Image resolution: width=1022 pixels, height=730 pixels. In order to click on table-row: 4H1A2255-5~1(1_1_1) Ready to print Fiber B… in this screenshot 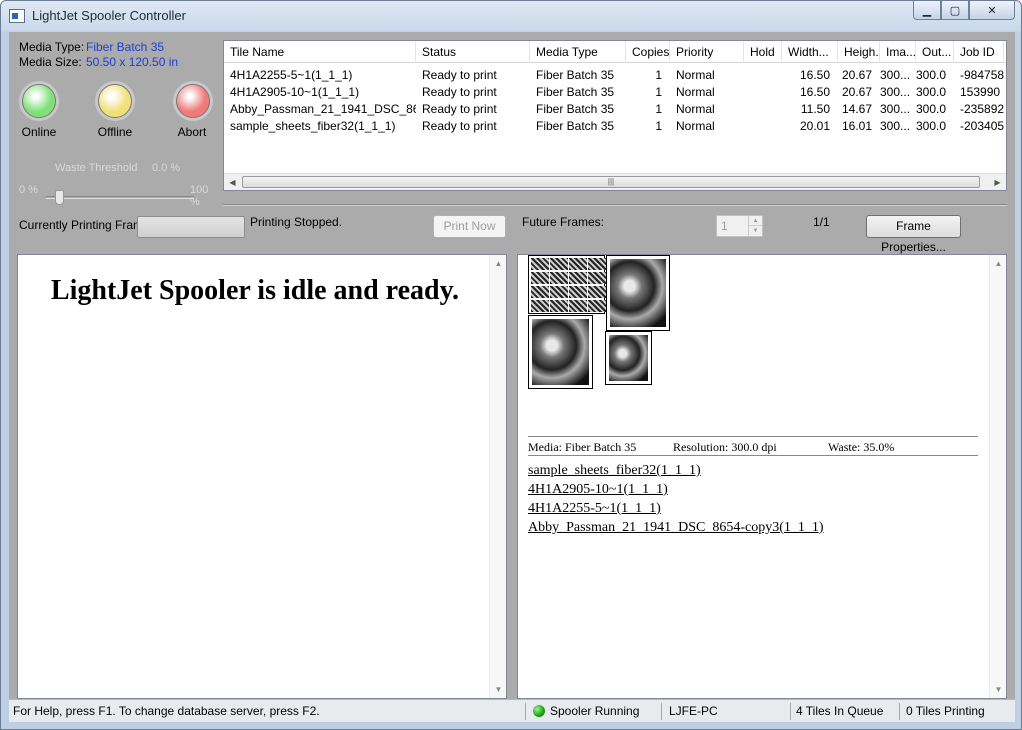, I will do `click(615, 75)`.